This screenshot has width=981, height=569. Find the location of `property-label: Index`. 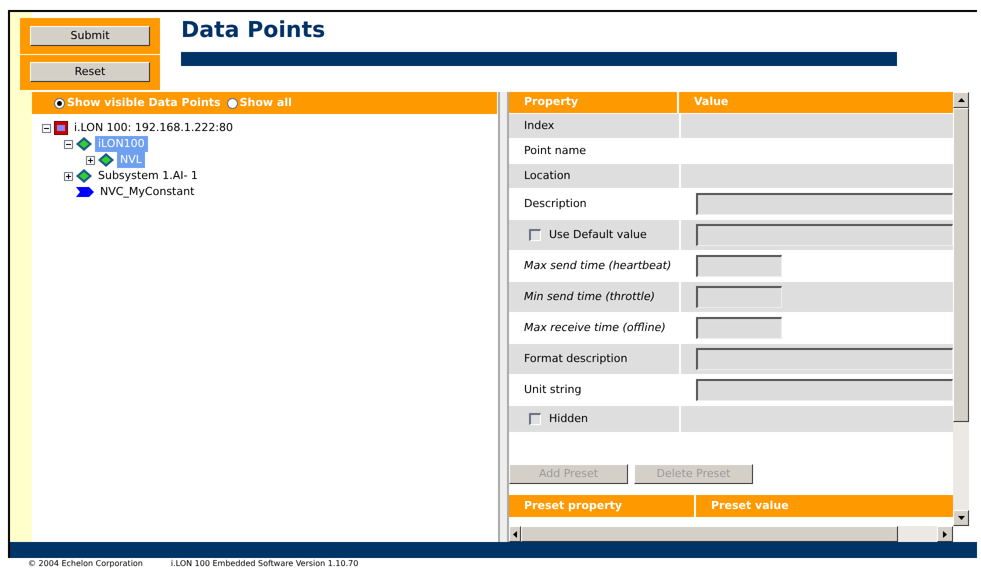

property-label: Index is located at coordinates (539, 126).